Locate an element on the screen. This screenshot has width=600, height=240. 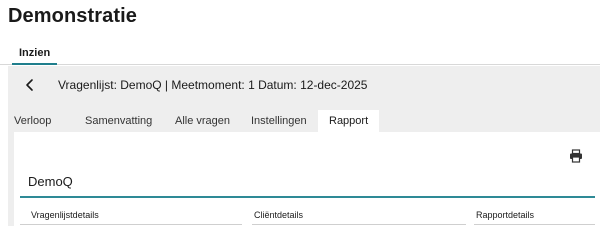
back-button is located at coordinates (30, 85).